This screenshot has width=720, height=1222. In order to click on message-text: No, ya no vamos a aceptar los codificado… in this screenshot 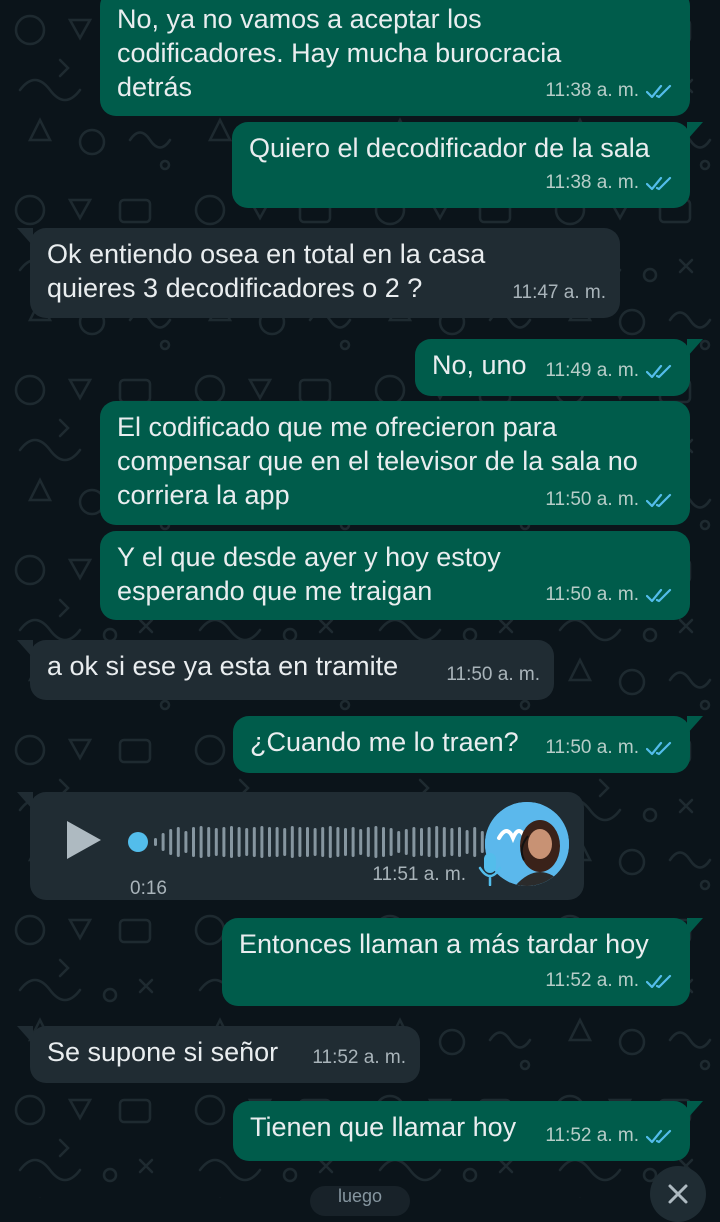, I will do `click(339, 53)`.